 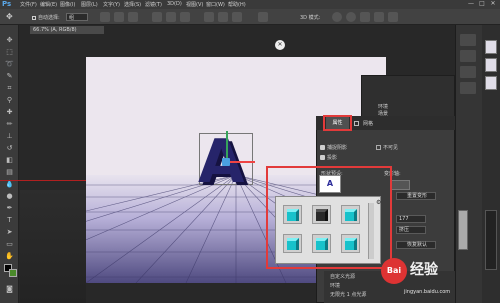 I want to click on maximize-button: □, so click(x=482, y=4).